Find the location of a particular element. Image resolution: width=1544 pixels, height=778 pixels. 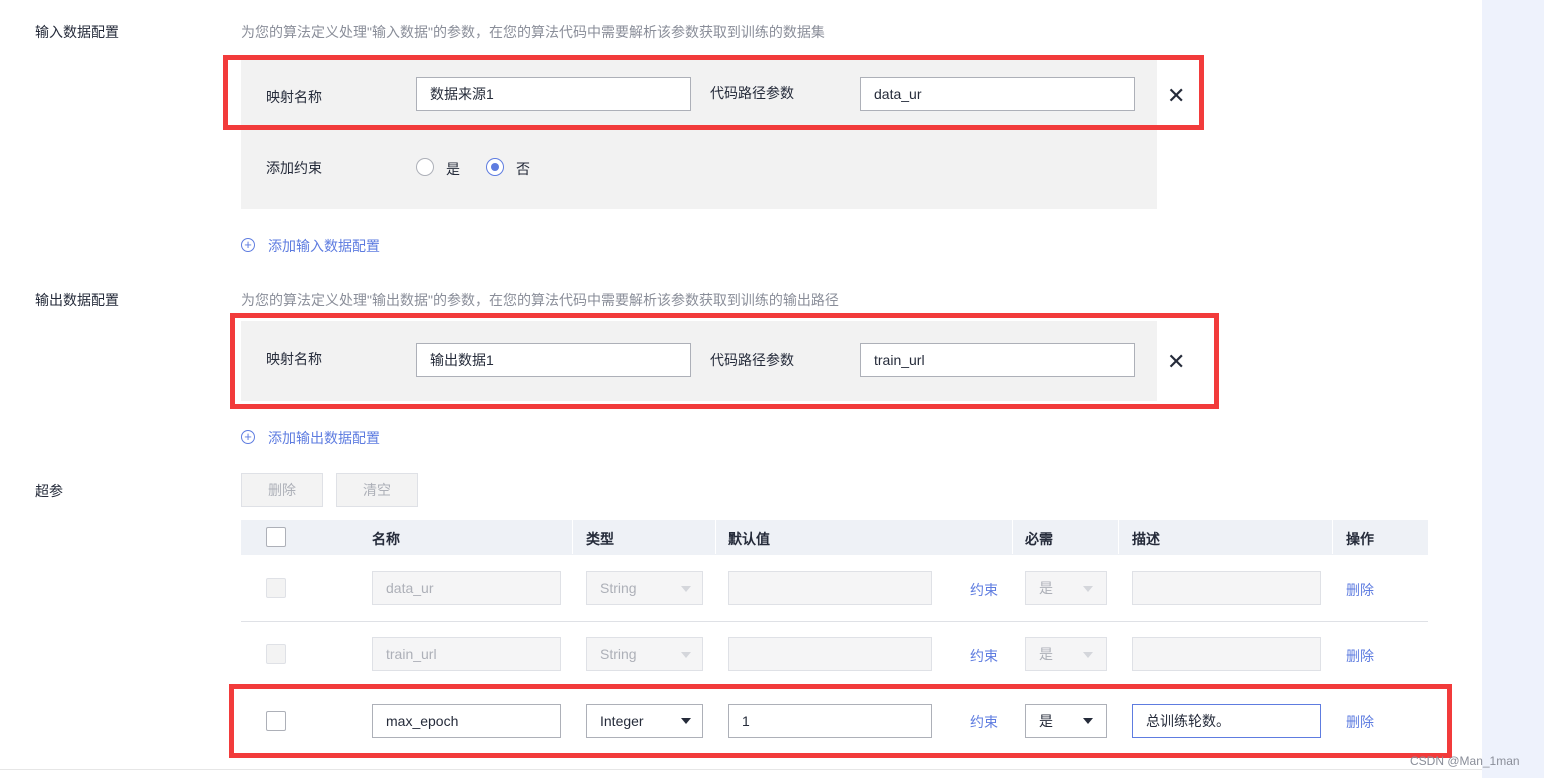

right-side-panel is located at coordinates (1513, 389).